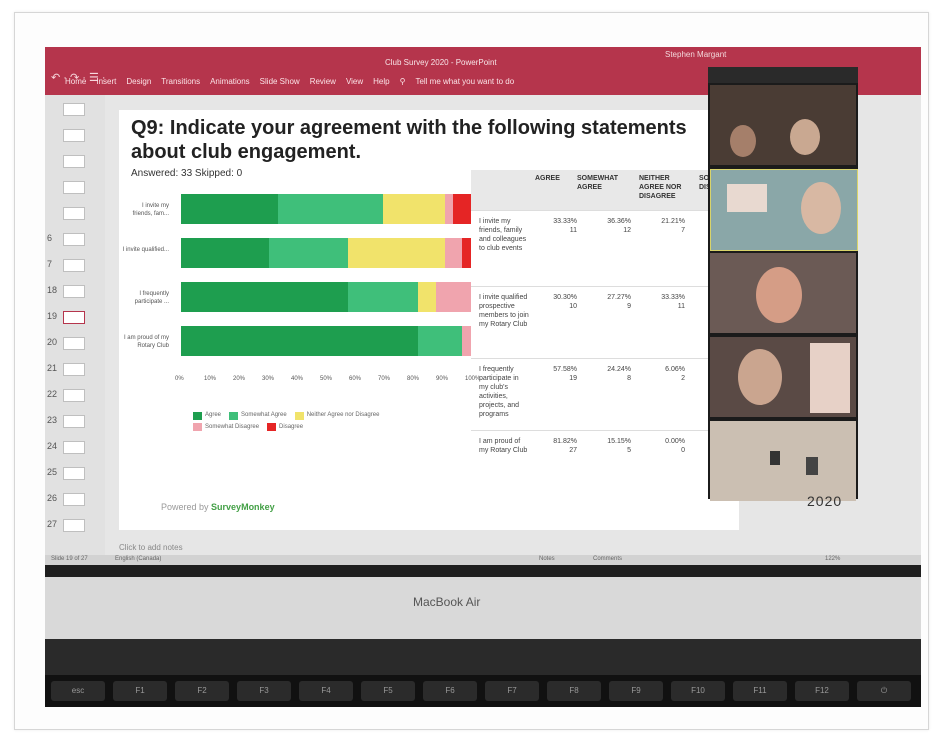 The image size is (943, 740). I want to click on cell-percent: 36.36%, so click(619, 221).